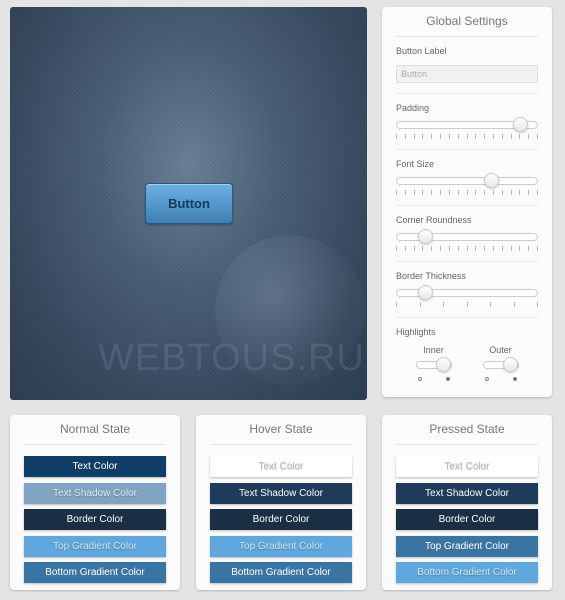 The height and width of the screenshot is (600, 565). What do you see at coordinates (95, 430) in the screenshot?
I see `panel-title: Normal State` at bounding box center [95, 430].